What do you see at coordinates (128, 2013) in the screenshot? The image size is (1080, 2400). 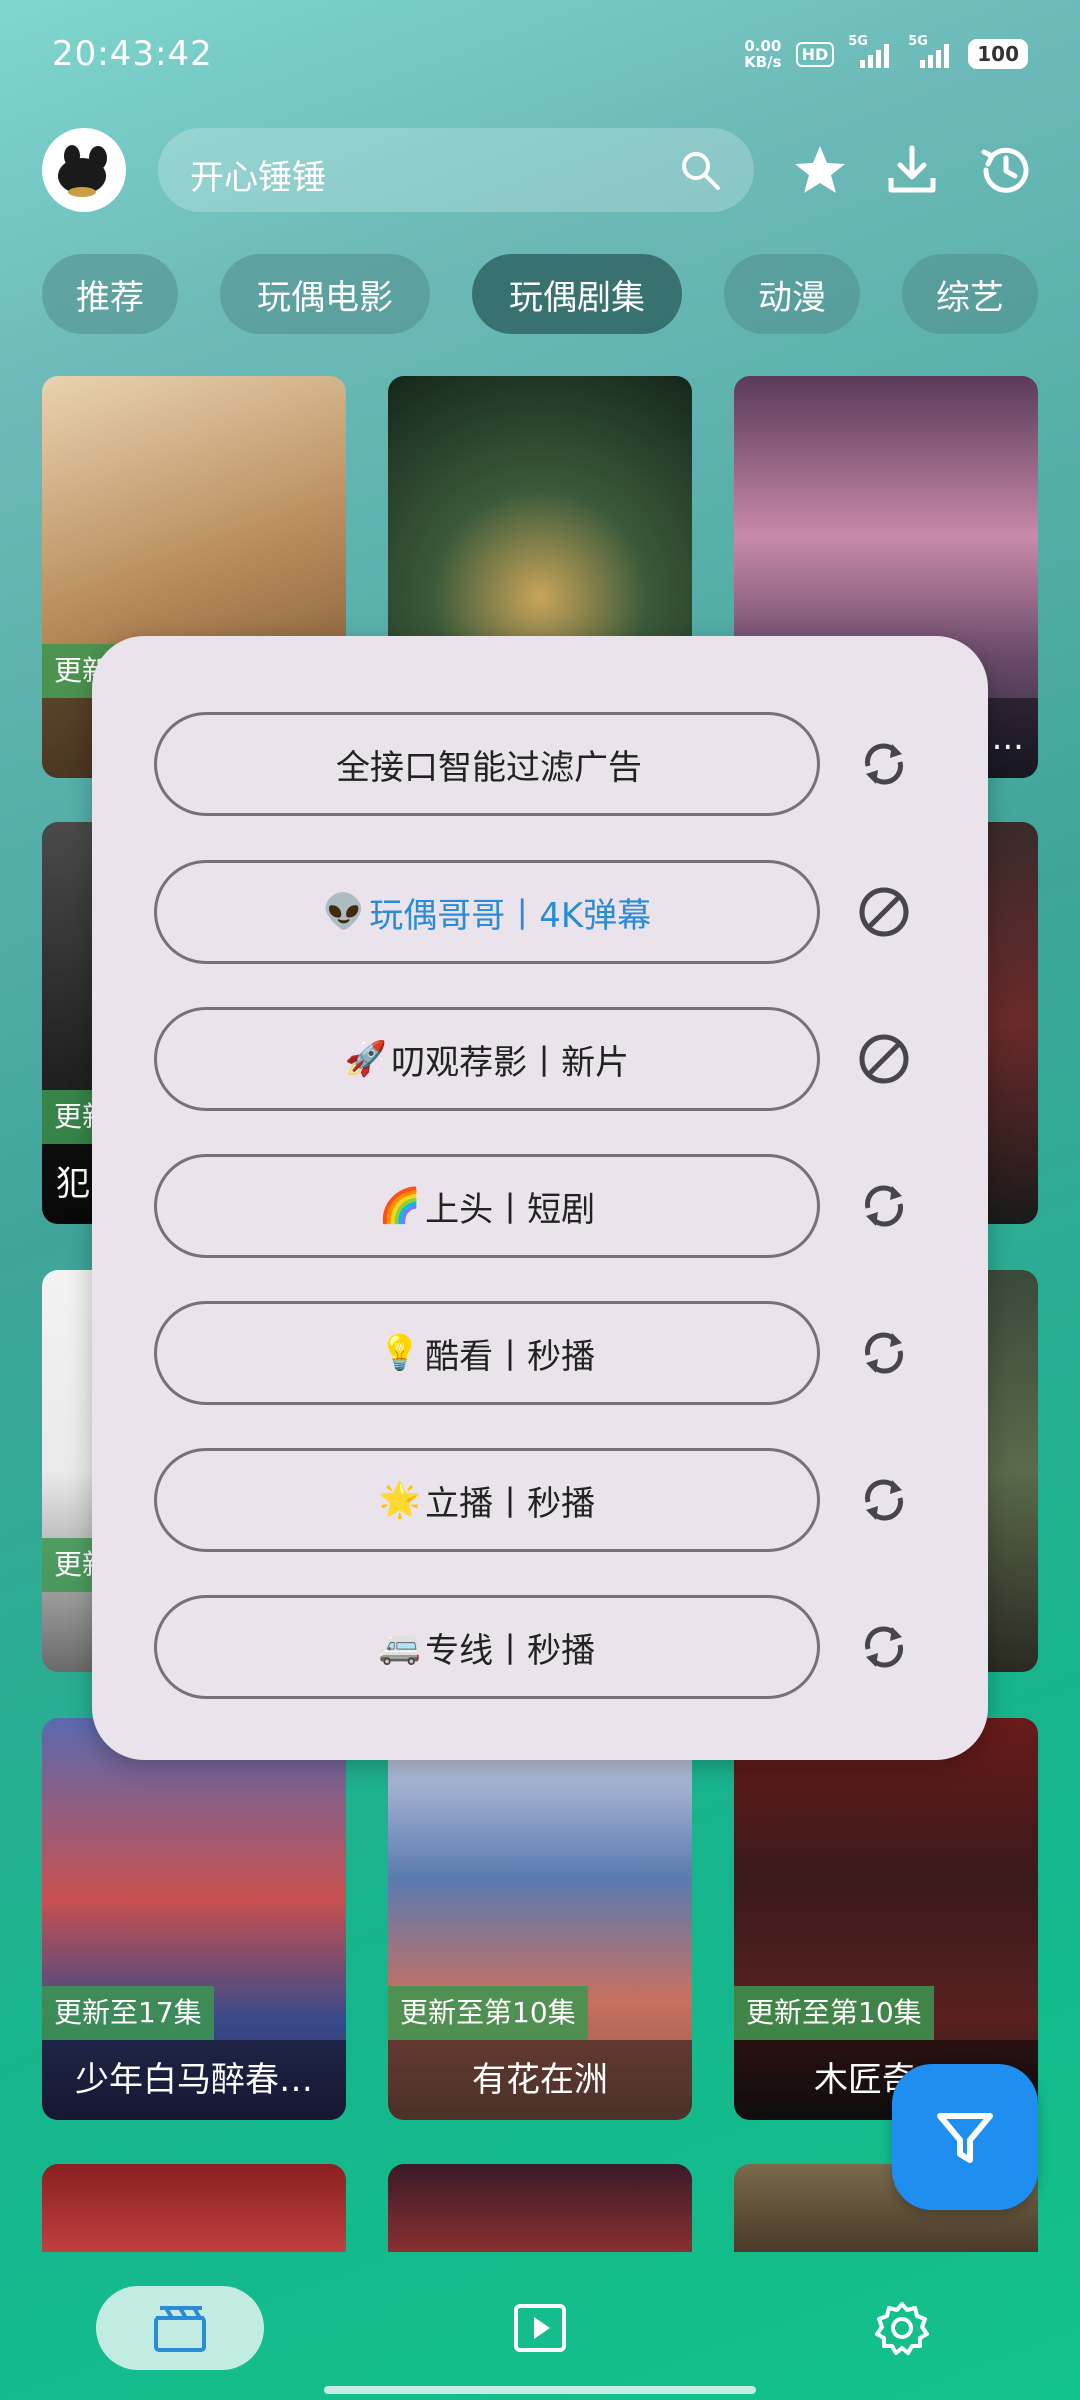 I see `update-badge: 更新至17集` at bounding box center [128, 2013].